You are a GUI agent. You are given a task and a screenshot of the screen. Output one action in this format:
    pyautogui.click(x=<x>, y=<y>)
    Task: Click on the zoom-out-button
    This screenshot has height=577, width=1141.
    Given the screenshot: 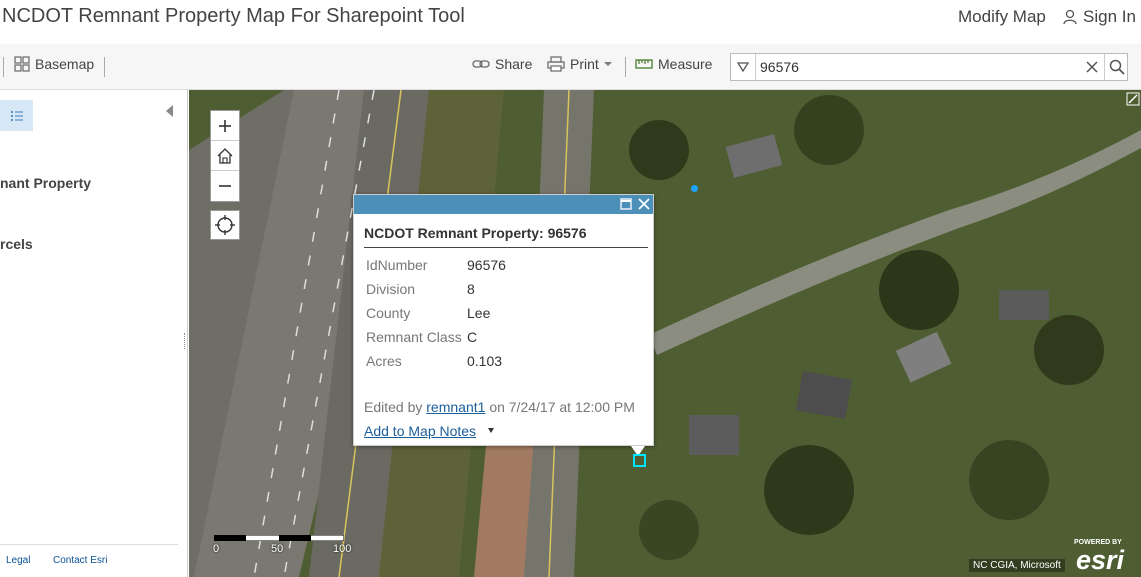 What is the action you would take?
    pyautogui.click(x=225, y=186)
    